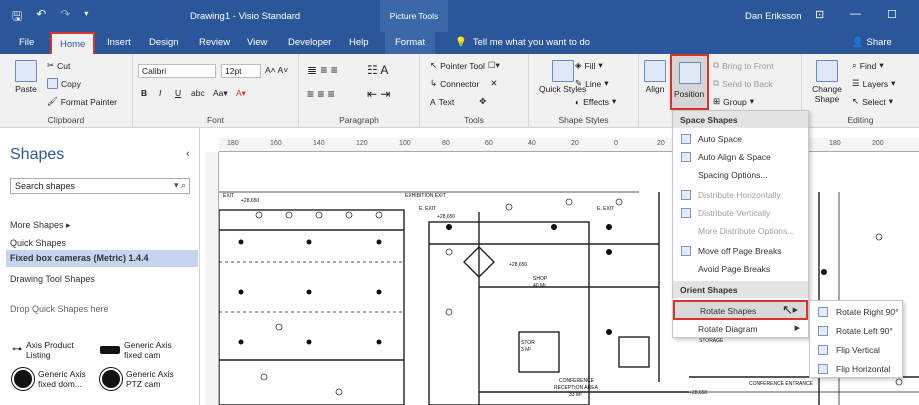 Image resolution: width=919 pixels, height=405 pixels. Describe the element at coordinates (144, 93) in the screenshot. I see `bold-icon: B` at that location.